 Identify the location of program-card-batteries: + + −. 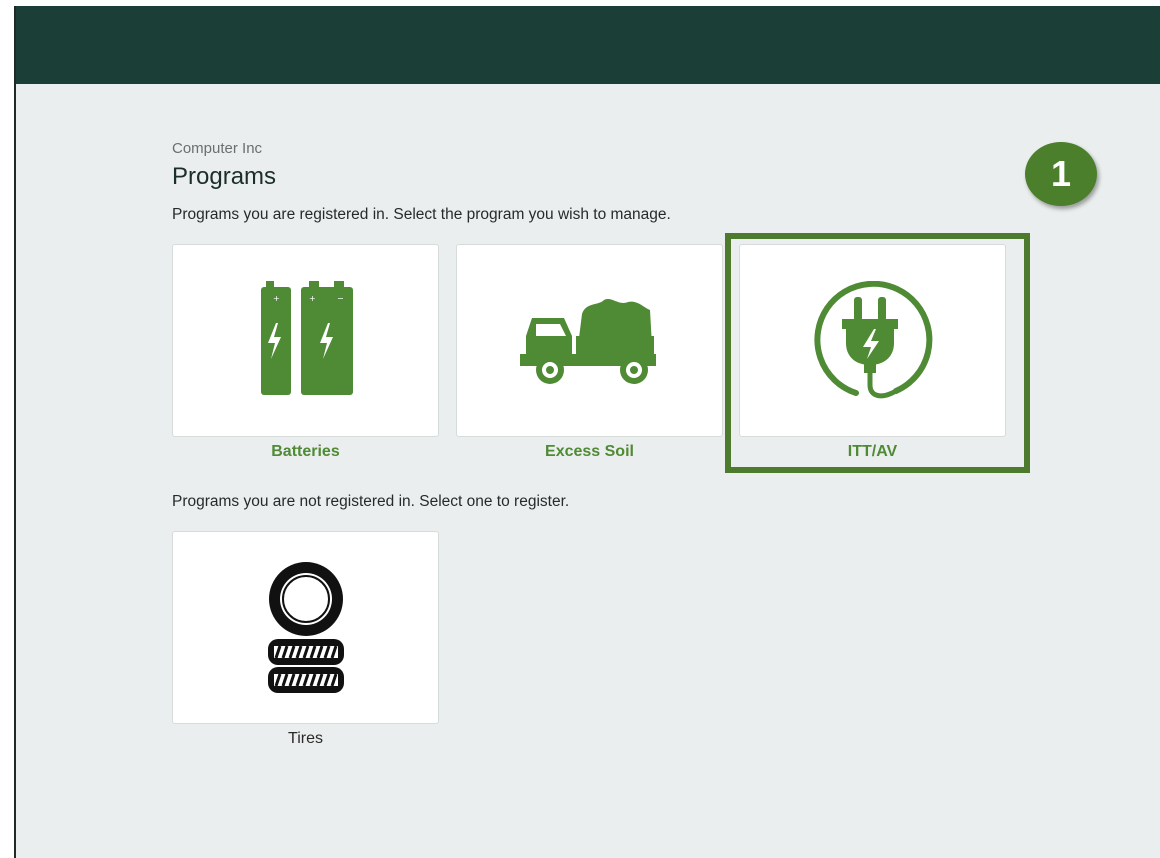
(305, 340).